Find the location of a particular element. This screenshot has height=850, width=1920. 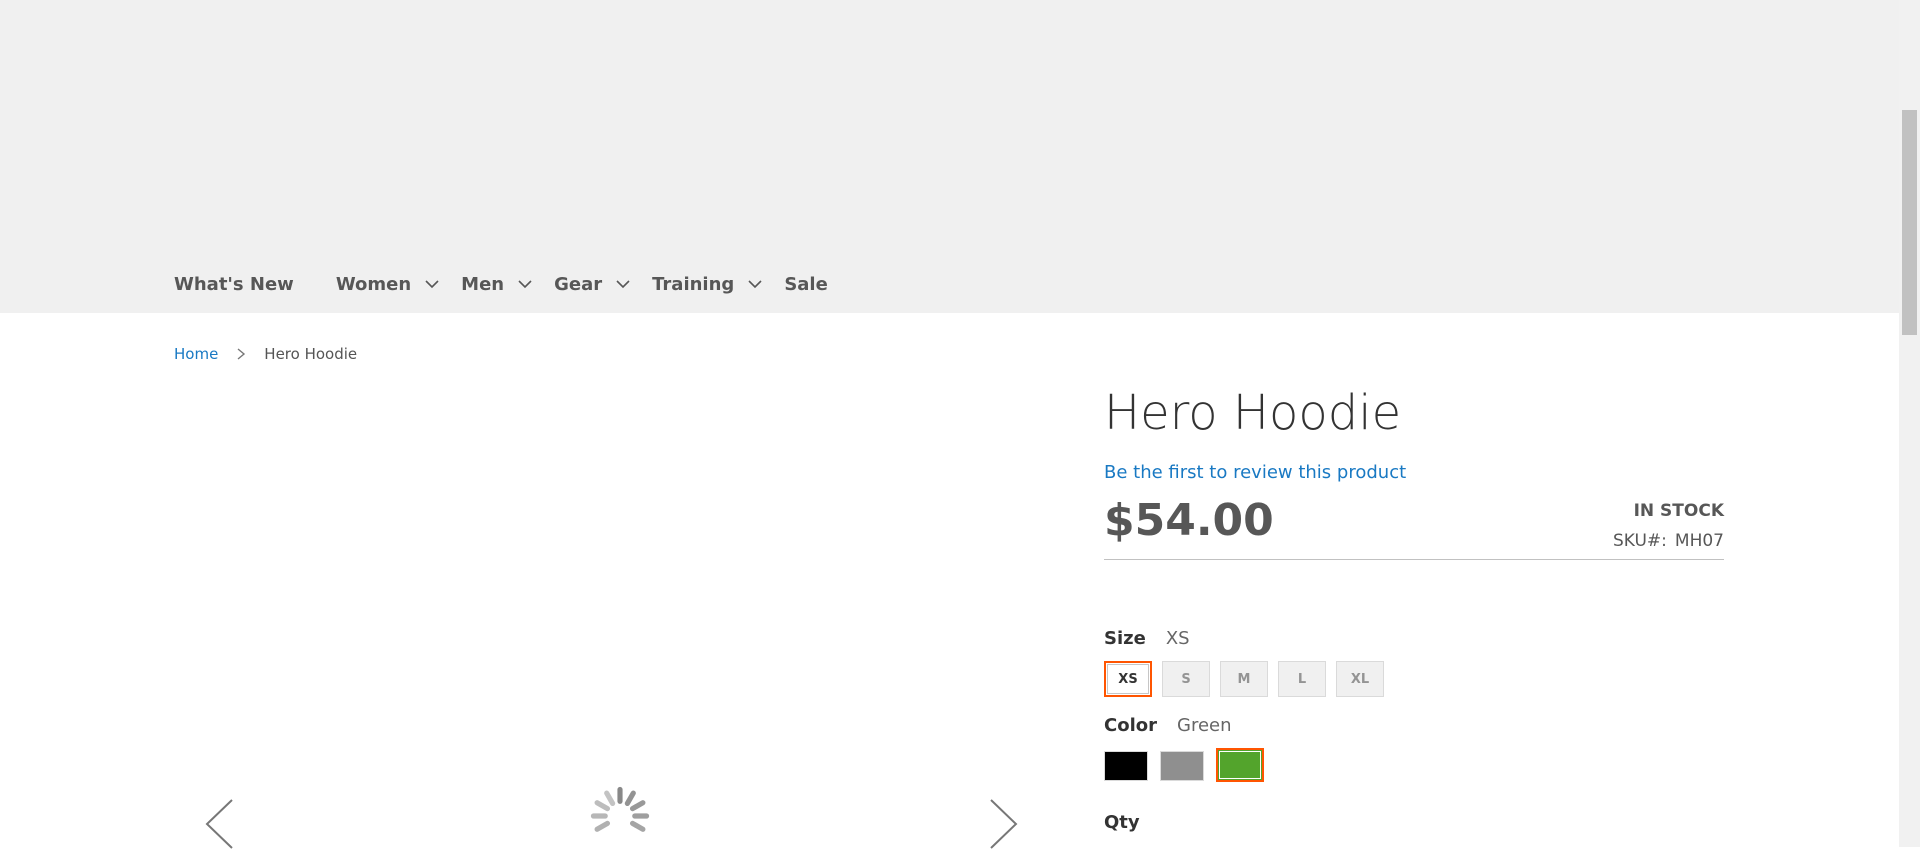

size-option: Size XS XS S M L XL is located at coordinates (1414, 662).